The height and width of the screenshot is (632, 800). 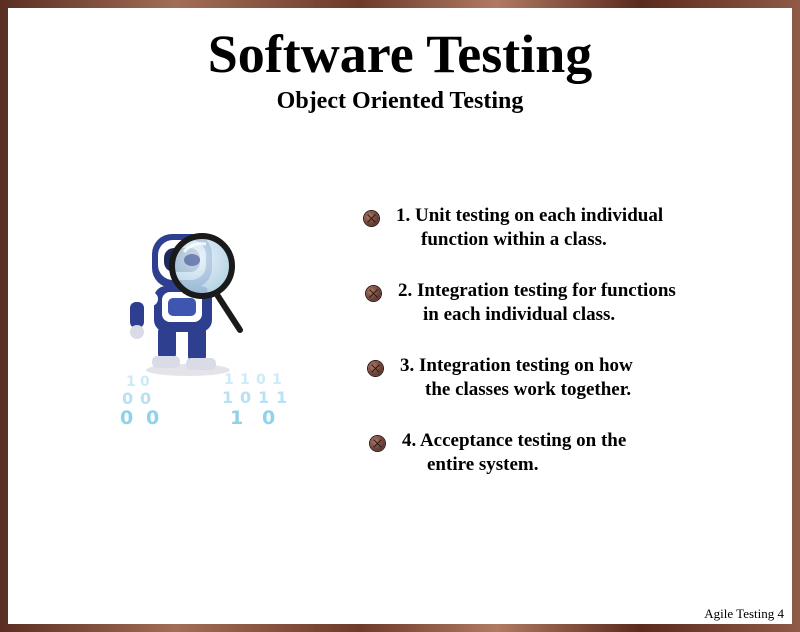 What do you see at coordinates (203, 331) in the screenshot?
I see `robot-magnifier-icon: 1 0 1 1 0 1 0 0 1 0 1 1 0 0 1 0` at bounding box center [203, 331].